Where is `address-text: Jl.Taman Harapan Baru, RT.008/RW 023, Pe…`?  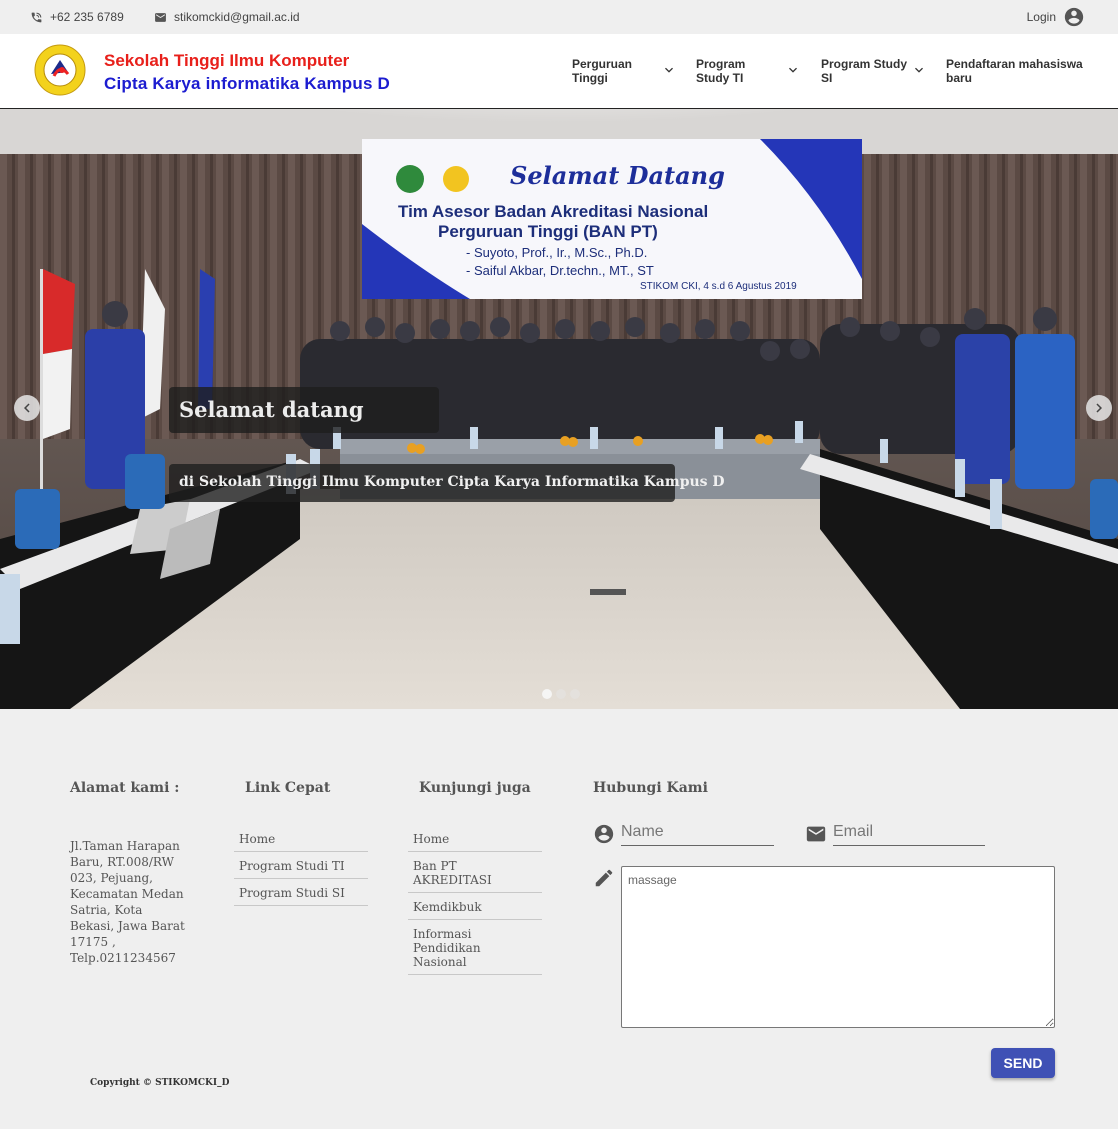 address-text: Jl.Taman Harapan Baru, RT.008/RW 023, Pe… is located at coordinates (127, 902).